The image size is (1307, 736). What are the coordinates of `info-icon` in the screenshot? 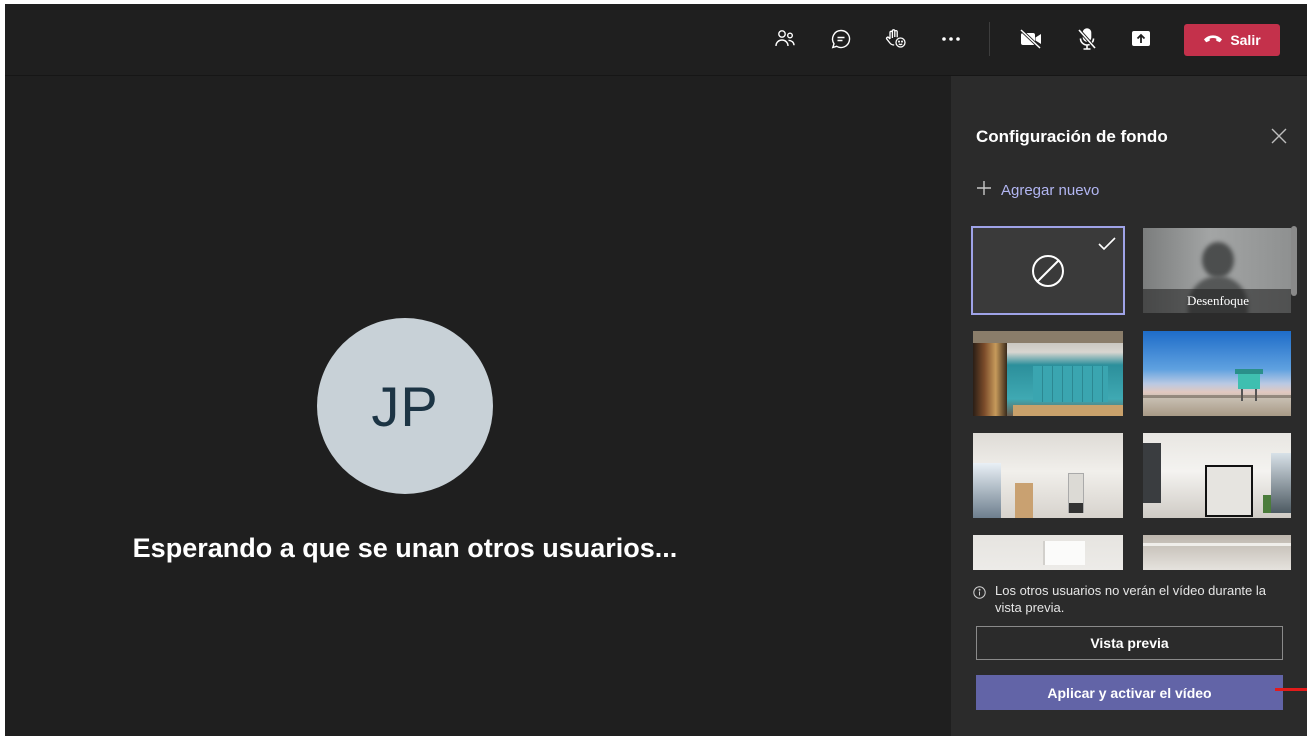 It's located at (979, 601).